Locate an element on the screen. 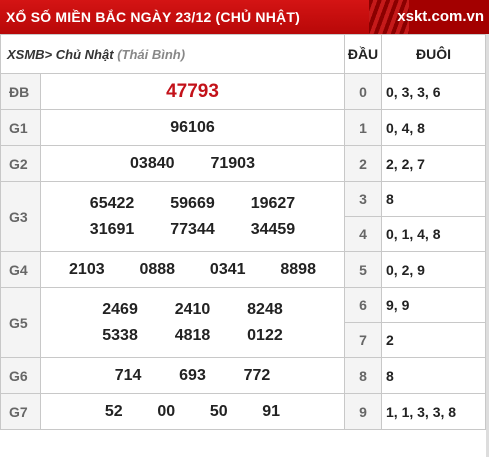 This screenshot has height=457, width=489. prize-number: 2410 is located at coordinates (192, 309).